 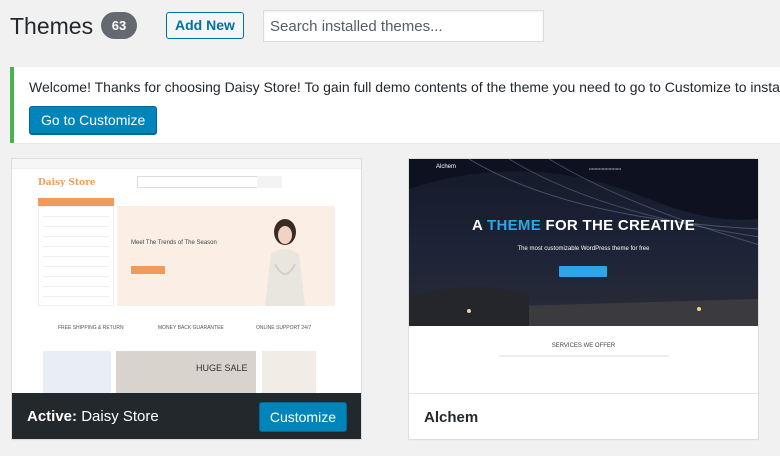 What do you see at coordinates (302, 417) in the screenshot?
I see `customize-button: Customize` at bounding box center [302, 417].